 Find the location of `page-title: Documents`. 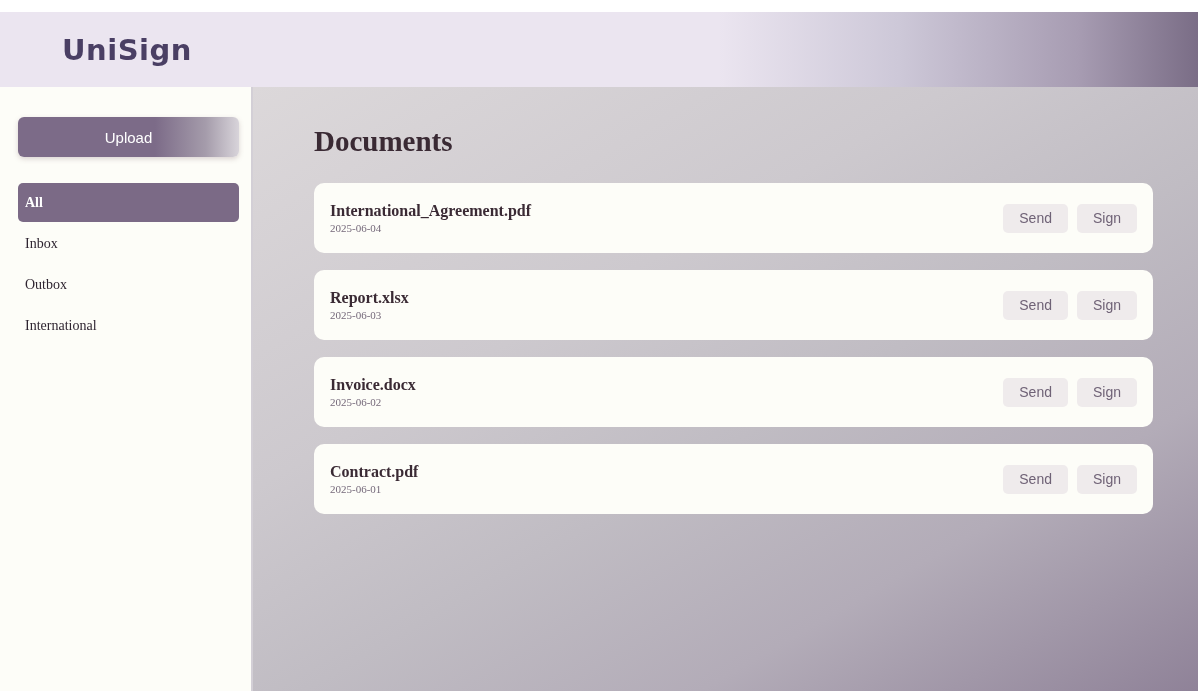

page-title: Documents is located at coordinates (384, 141).